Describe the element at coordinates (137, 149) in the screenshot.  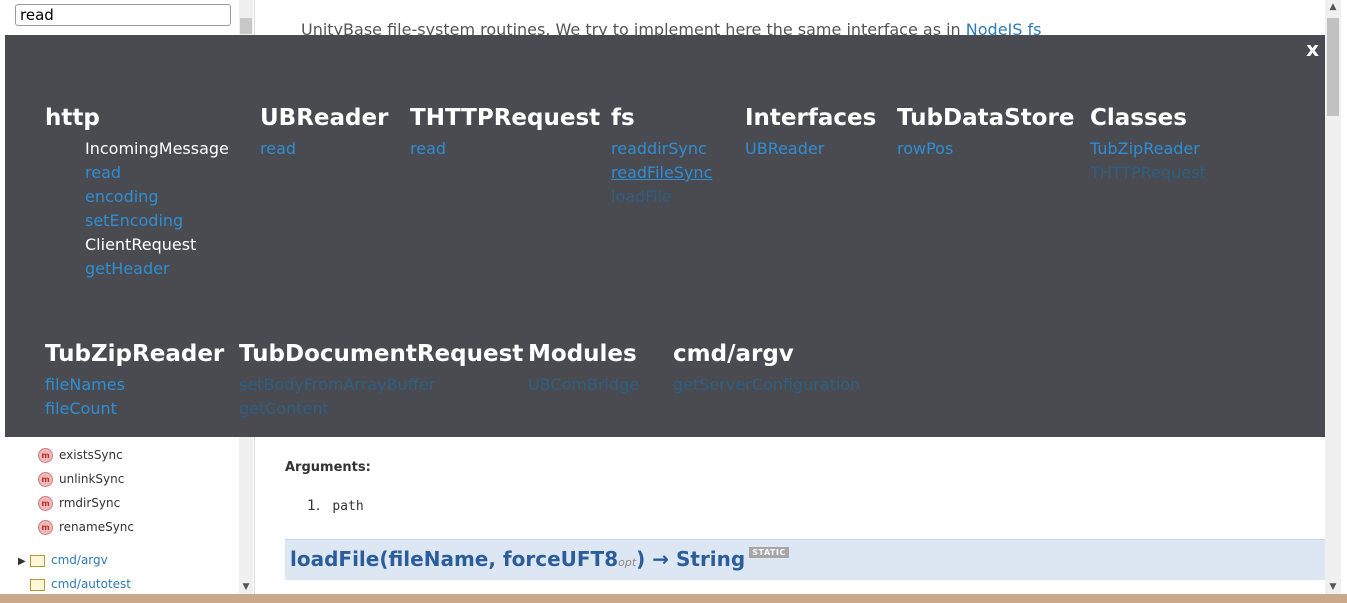
I see `search-result-link: IncomingMessage` at that location.